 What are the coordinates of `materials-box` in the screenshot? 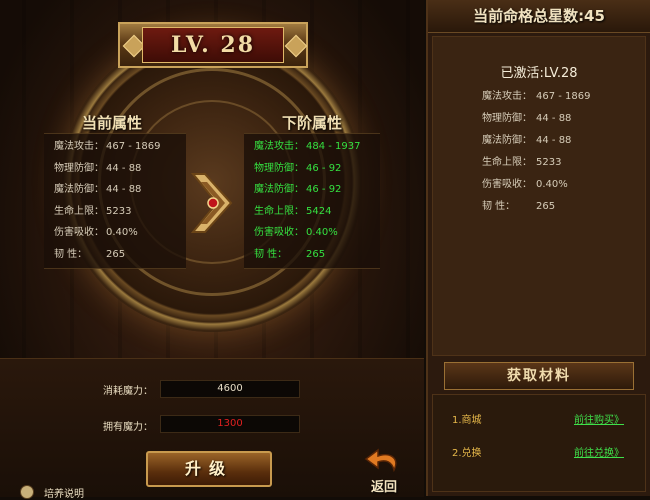 It's located at (539, 443).